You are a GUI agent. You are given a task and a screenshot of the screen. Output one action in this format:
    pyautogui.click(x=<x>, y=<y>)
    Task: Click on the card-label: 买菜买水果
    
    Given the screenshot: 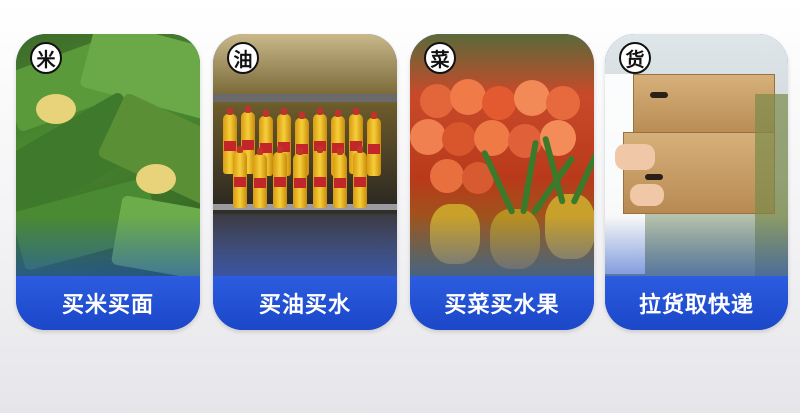 What is the action you would take?
    pyautogui.click(x=502, y=303)
    